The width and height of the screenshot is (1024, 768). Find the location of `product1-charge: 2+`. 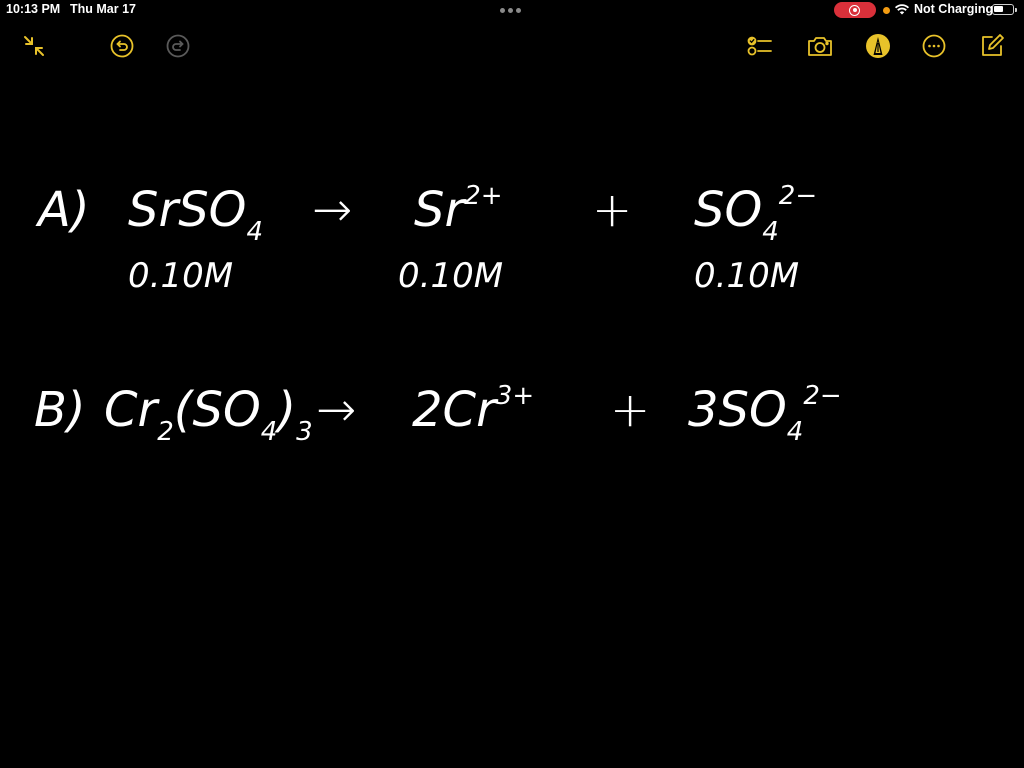

product1-charge: 2+ is located at coordinates (483, 196).